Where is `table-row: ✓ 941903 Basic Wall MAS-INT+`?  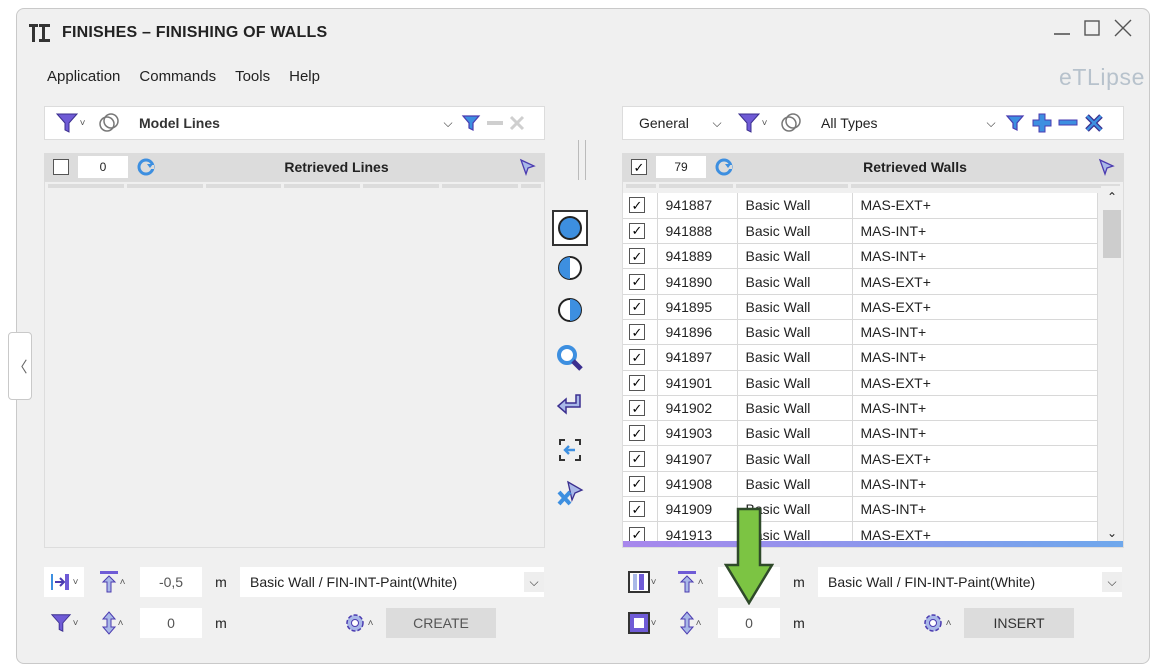
table-row: ✓ 941903 Basic Wall MAS-INT+ is located at coordinates (860, 433).